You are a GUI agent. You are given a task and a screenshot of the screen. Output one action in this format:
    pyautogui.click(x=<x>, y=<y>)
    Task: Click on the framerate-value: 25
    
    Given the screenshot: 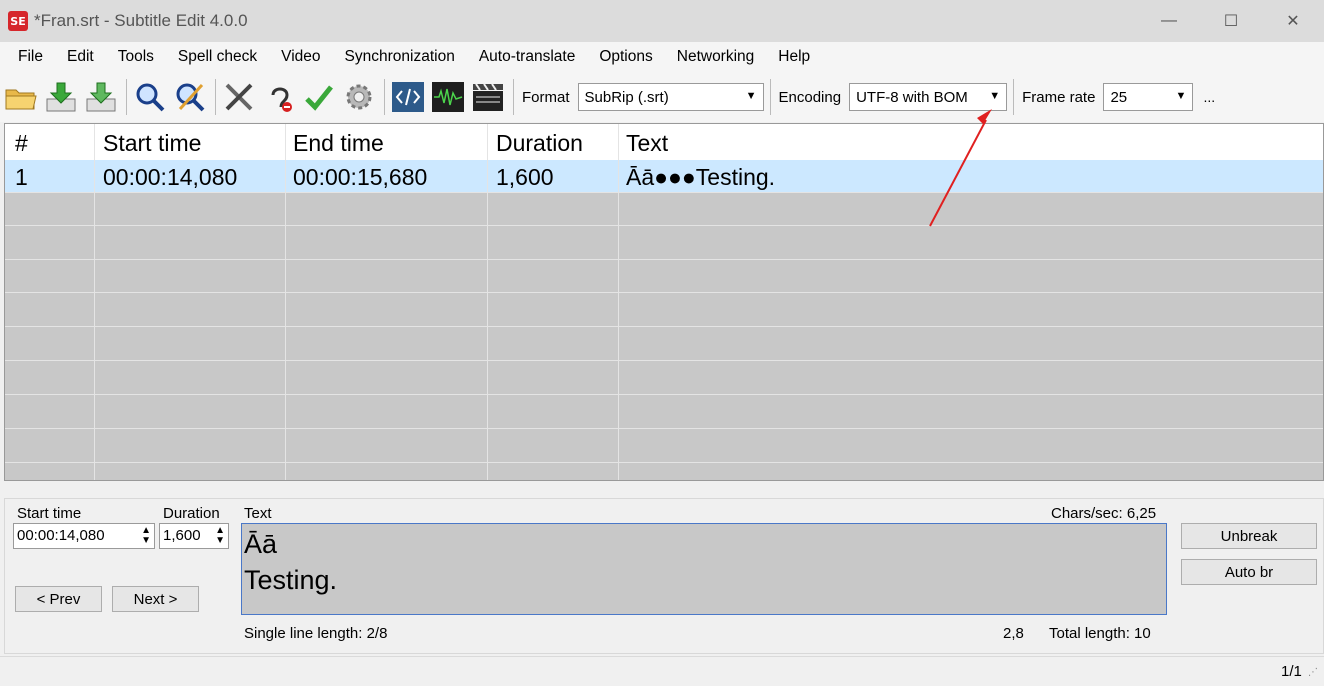 What is the action you would take?
    pyautogui.click(x=1119, y=97)
    